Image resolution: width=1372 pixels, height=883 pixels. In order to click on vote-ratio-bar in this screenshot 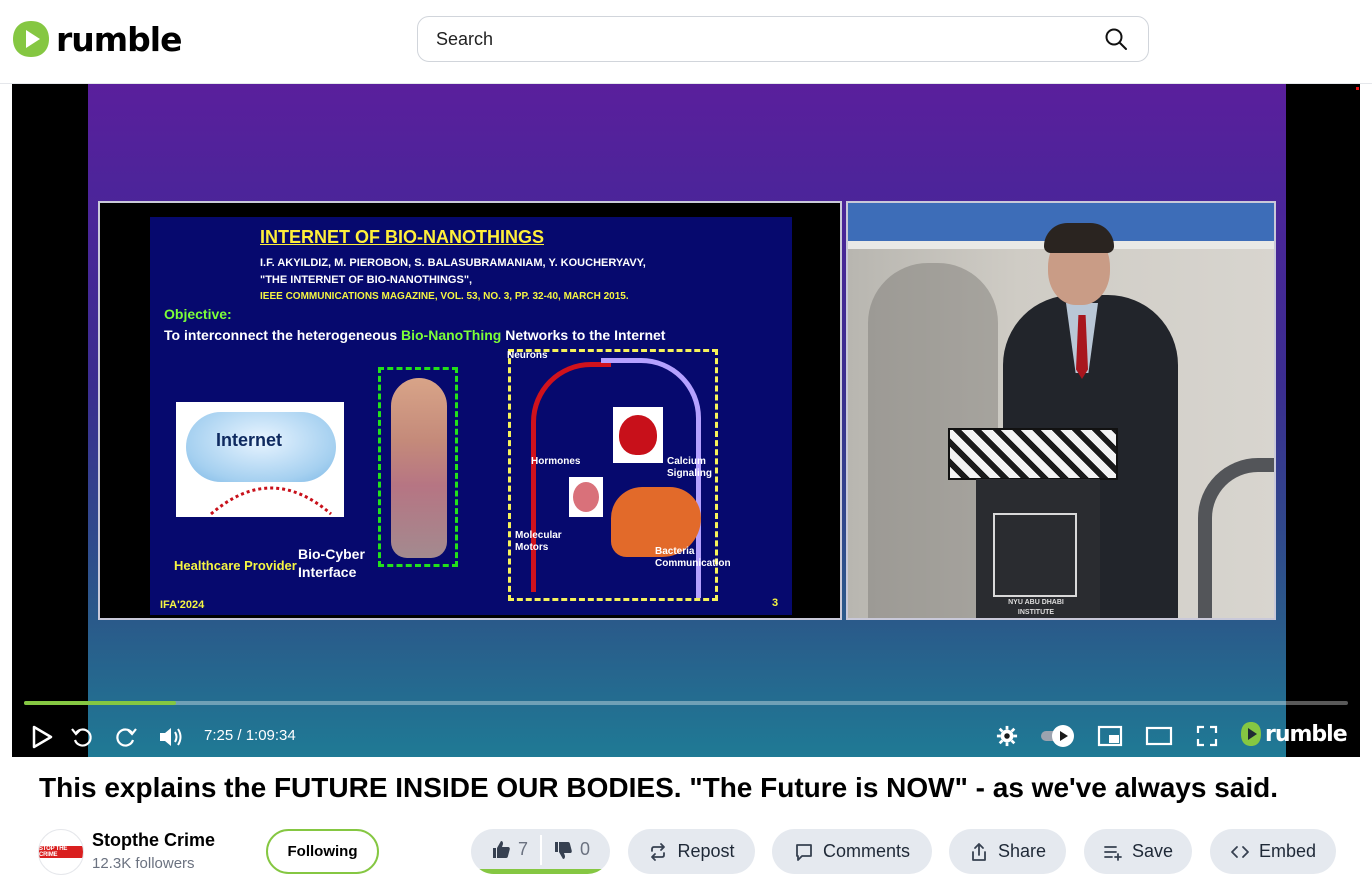, I will do `click(540, 871)`.